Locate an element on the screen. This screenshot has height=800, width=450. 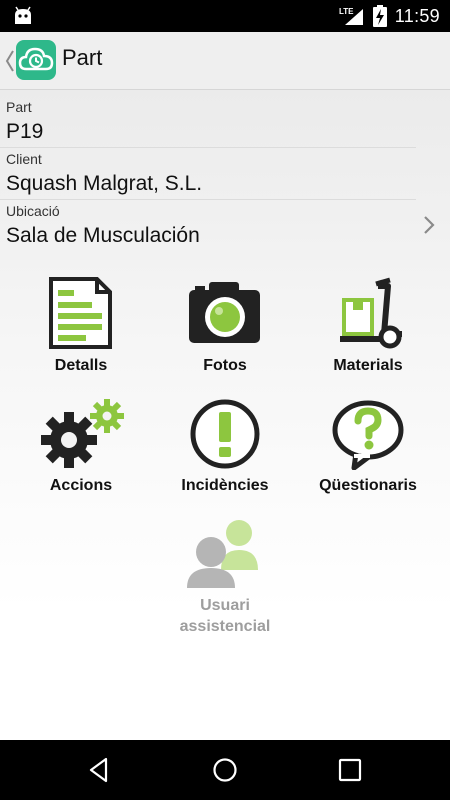
field-label: Part is located at coordinates (19, 107).